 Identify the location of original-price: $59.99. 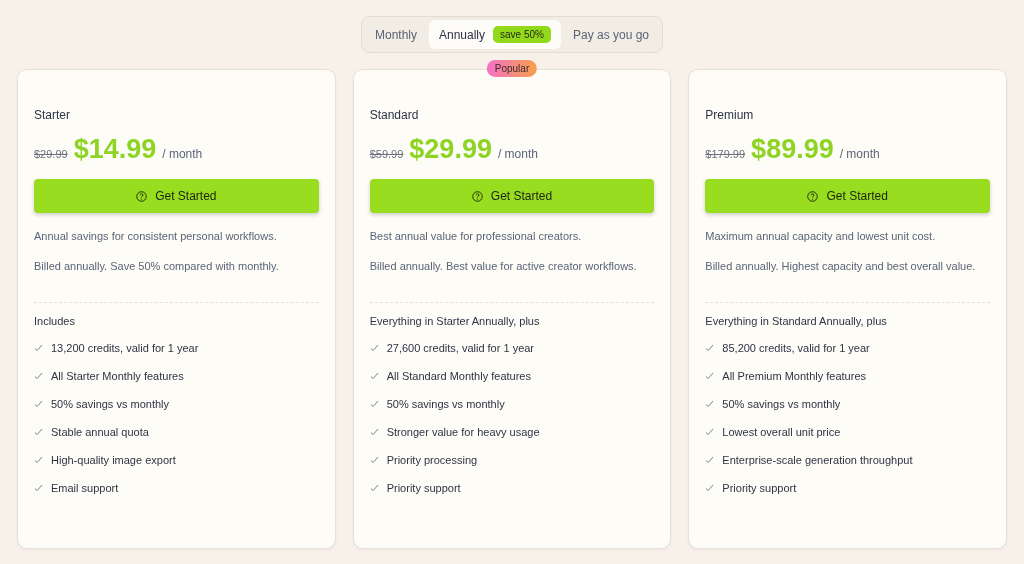
(386, 154).